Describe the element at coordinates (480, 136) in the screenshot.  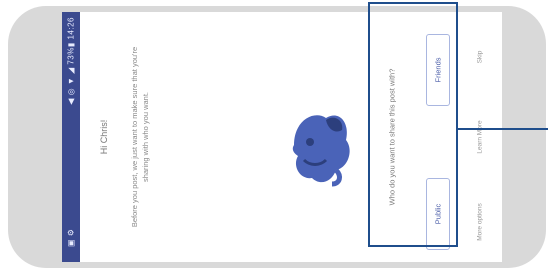
I see `learn-more-link: Learn More` at that location.